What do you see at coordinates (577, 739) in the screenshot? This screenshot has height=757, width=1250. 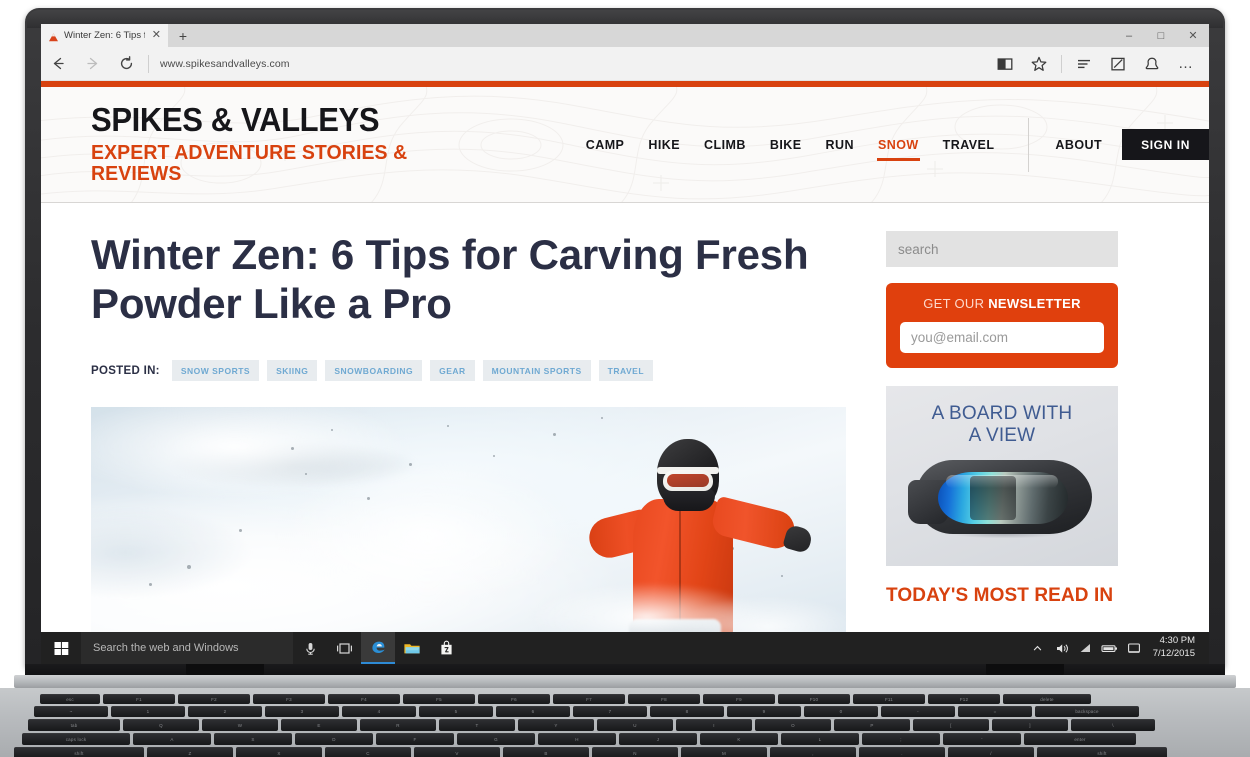 I see `keyboard-key: H` at bounding box center [577, 739].